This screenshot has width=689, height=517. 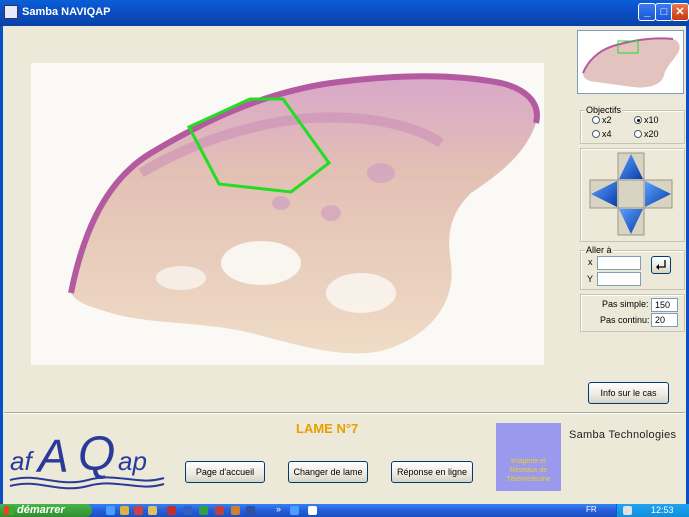 What do you see at coordinates (664, 305) in the screenshot?
I see `step-simple-input` at bounding box center [664, 305].